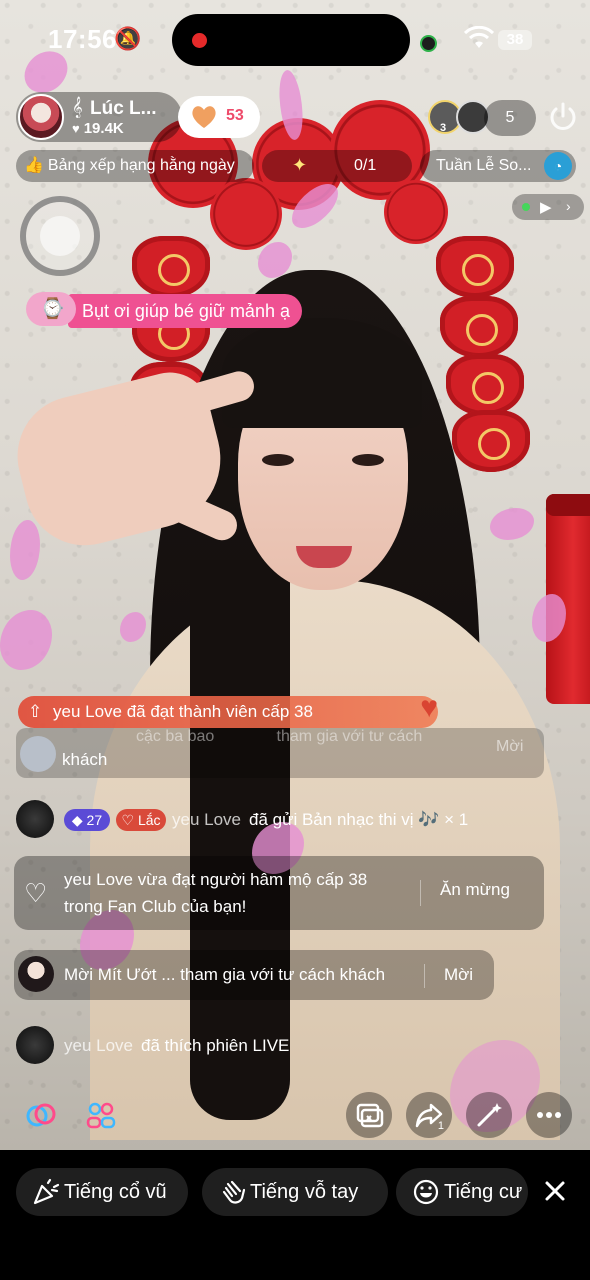 The width and height of the screenshot is (590, 1280). I want to click on top-viewers: 3, so click(459, 118).